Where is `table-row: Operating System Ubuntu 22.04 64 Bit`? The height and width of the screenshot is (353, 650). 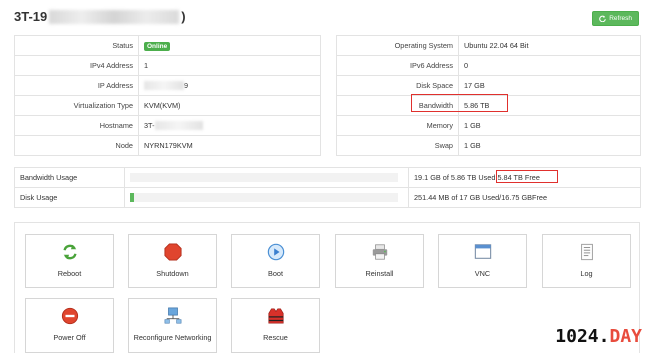
table-row: Operating System Ubuntu 22.04 64 Bit is located at coordinates (488, 45).